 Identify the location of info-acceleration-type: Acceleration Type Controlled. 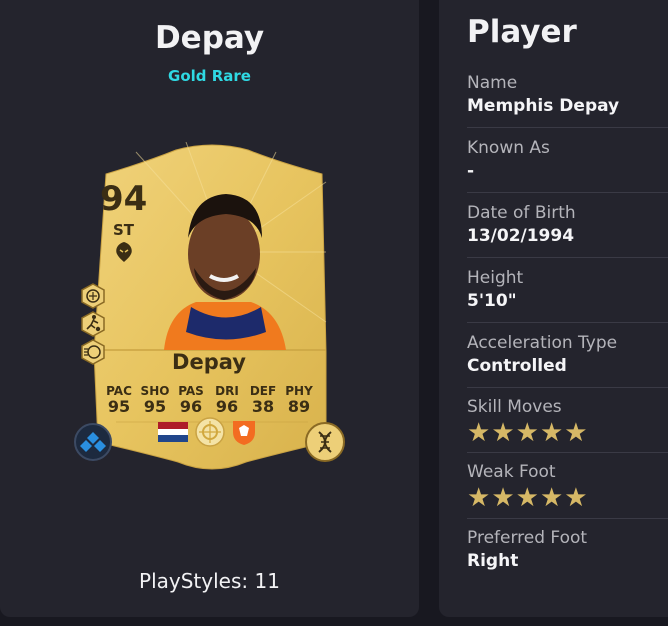
(567, 355).